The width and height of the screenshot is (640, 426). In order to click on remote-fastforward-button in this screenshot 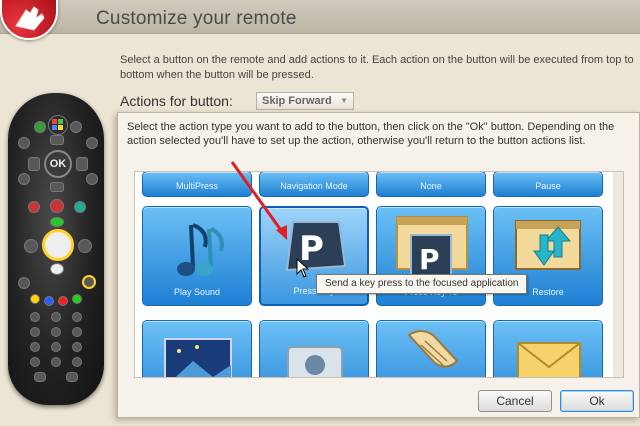, I will do `click(85, 246)`.